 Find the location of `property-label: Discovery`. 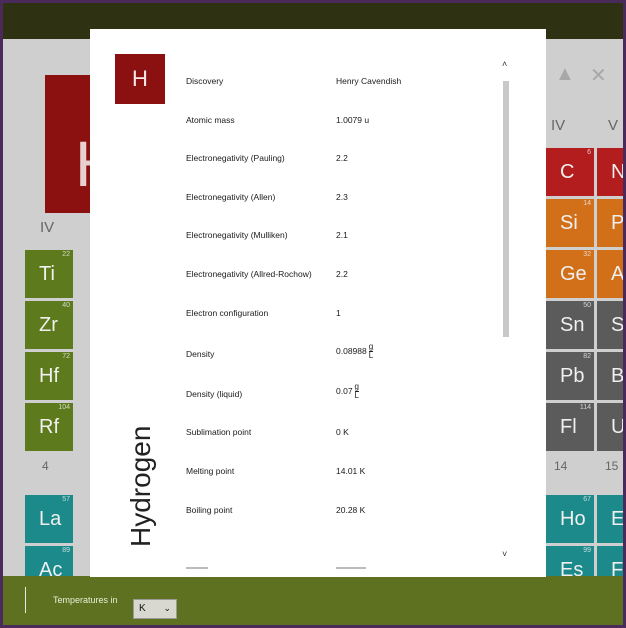

property-label: Discovery is located at coordinates (205, 81).